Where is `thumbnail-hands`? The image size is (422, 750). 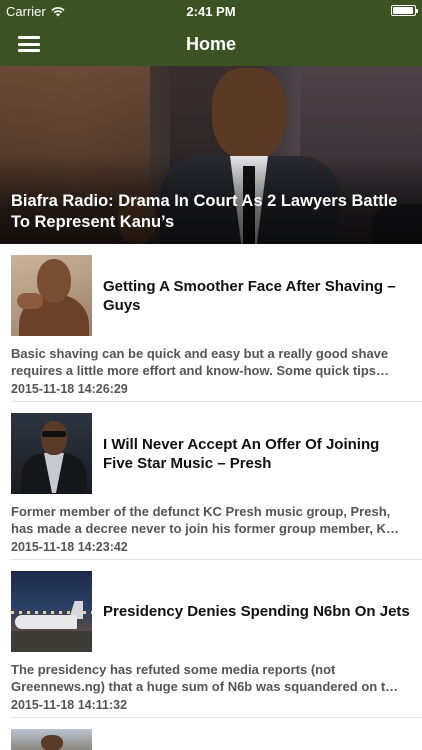 thumbnail-hands is located at coordinates (30, 301).